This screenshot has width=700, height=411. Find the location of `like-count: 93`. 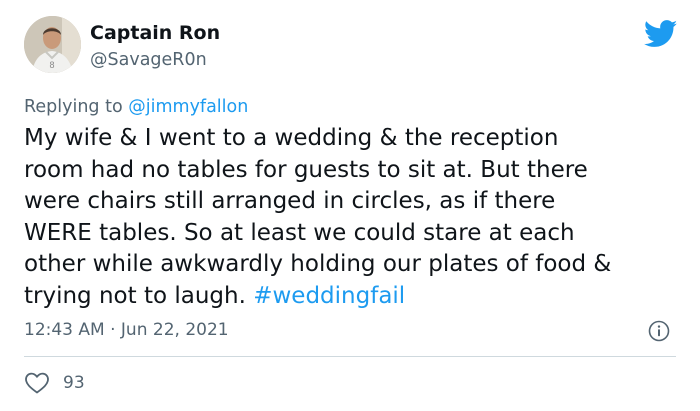

like-count: 93 is located at coordinates (74, 383).